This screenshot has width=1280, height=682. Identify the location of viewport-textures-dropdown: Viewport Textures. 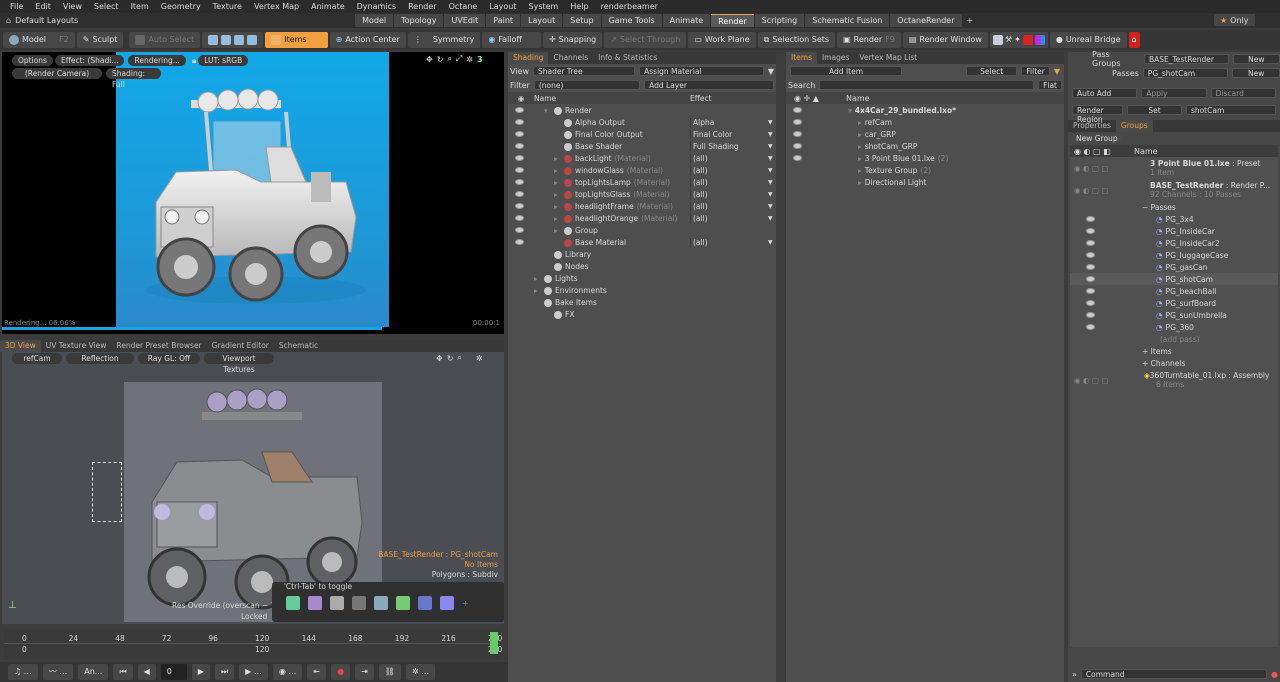
(239, 363).